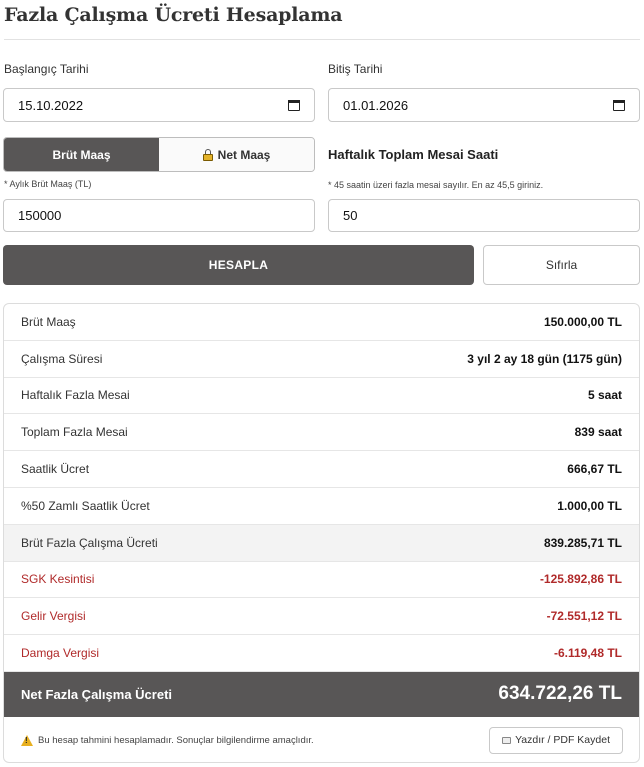  Describe the element at coordinates (89, 542) in the screenshot. I see `result-row-label: Brüt Fazla Çalışma Ücreti` at that location.